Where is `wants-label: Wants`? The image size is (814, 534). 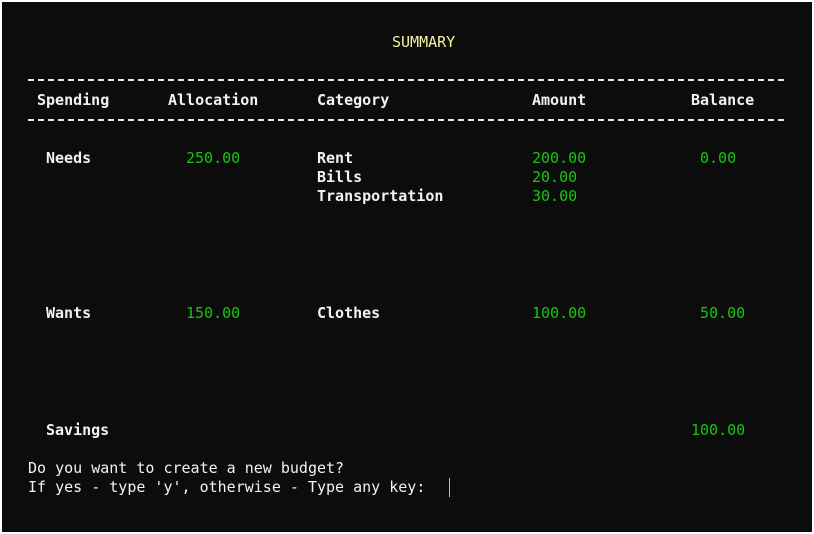
wants-label: Wants is located at coordinates (69, 313).